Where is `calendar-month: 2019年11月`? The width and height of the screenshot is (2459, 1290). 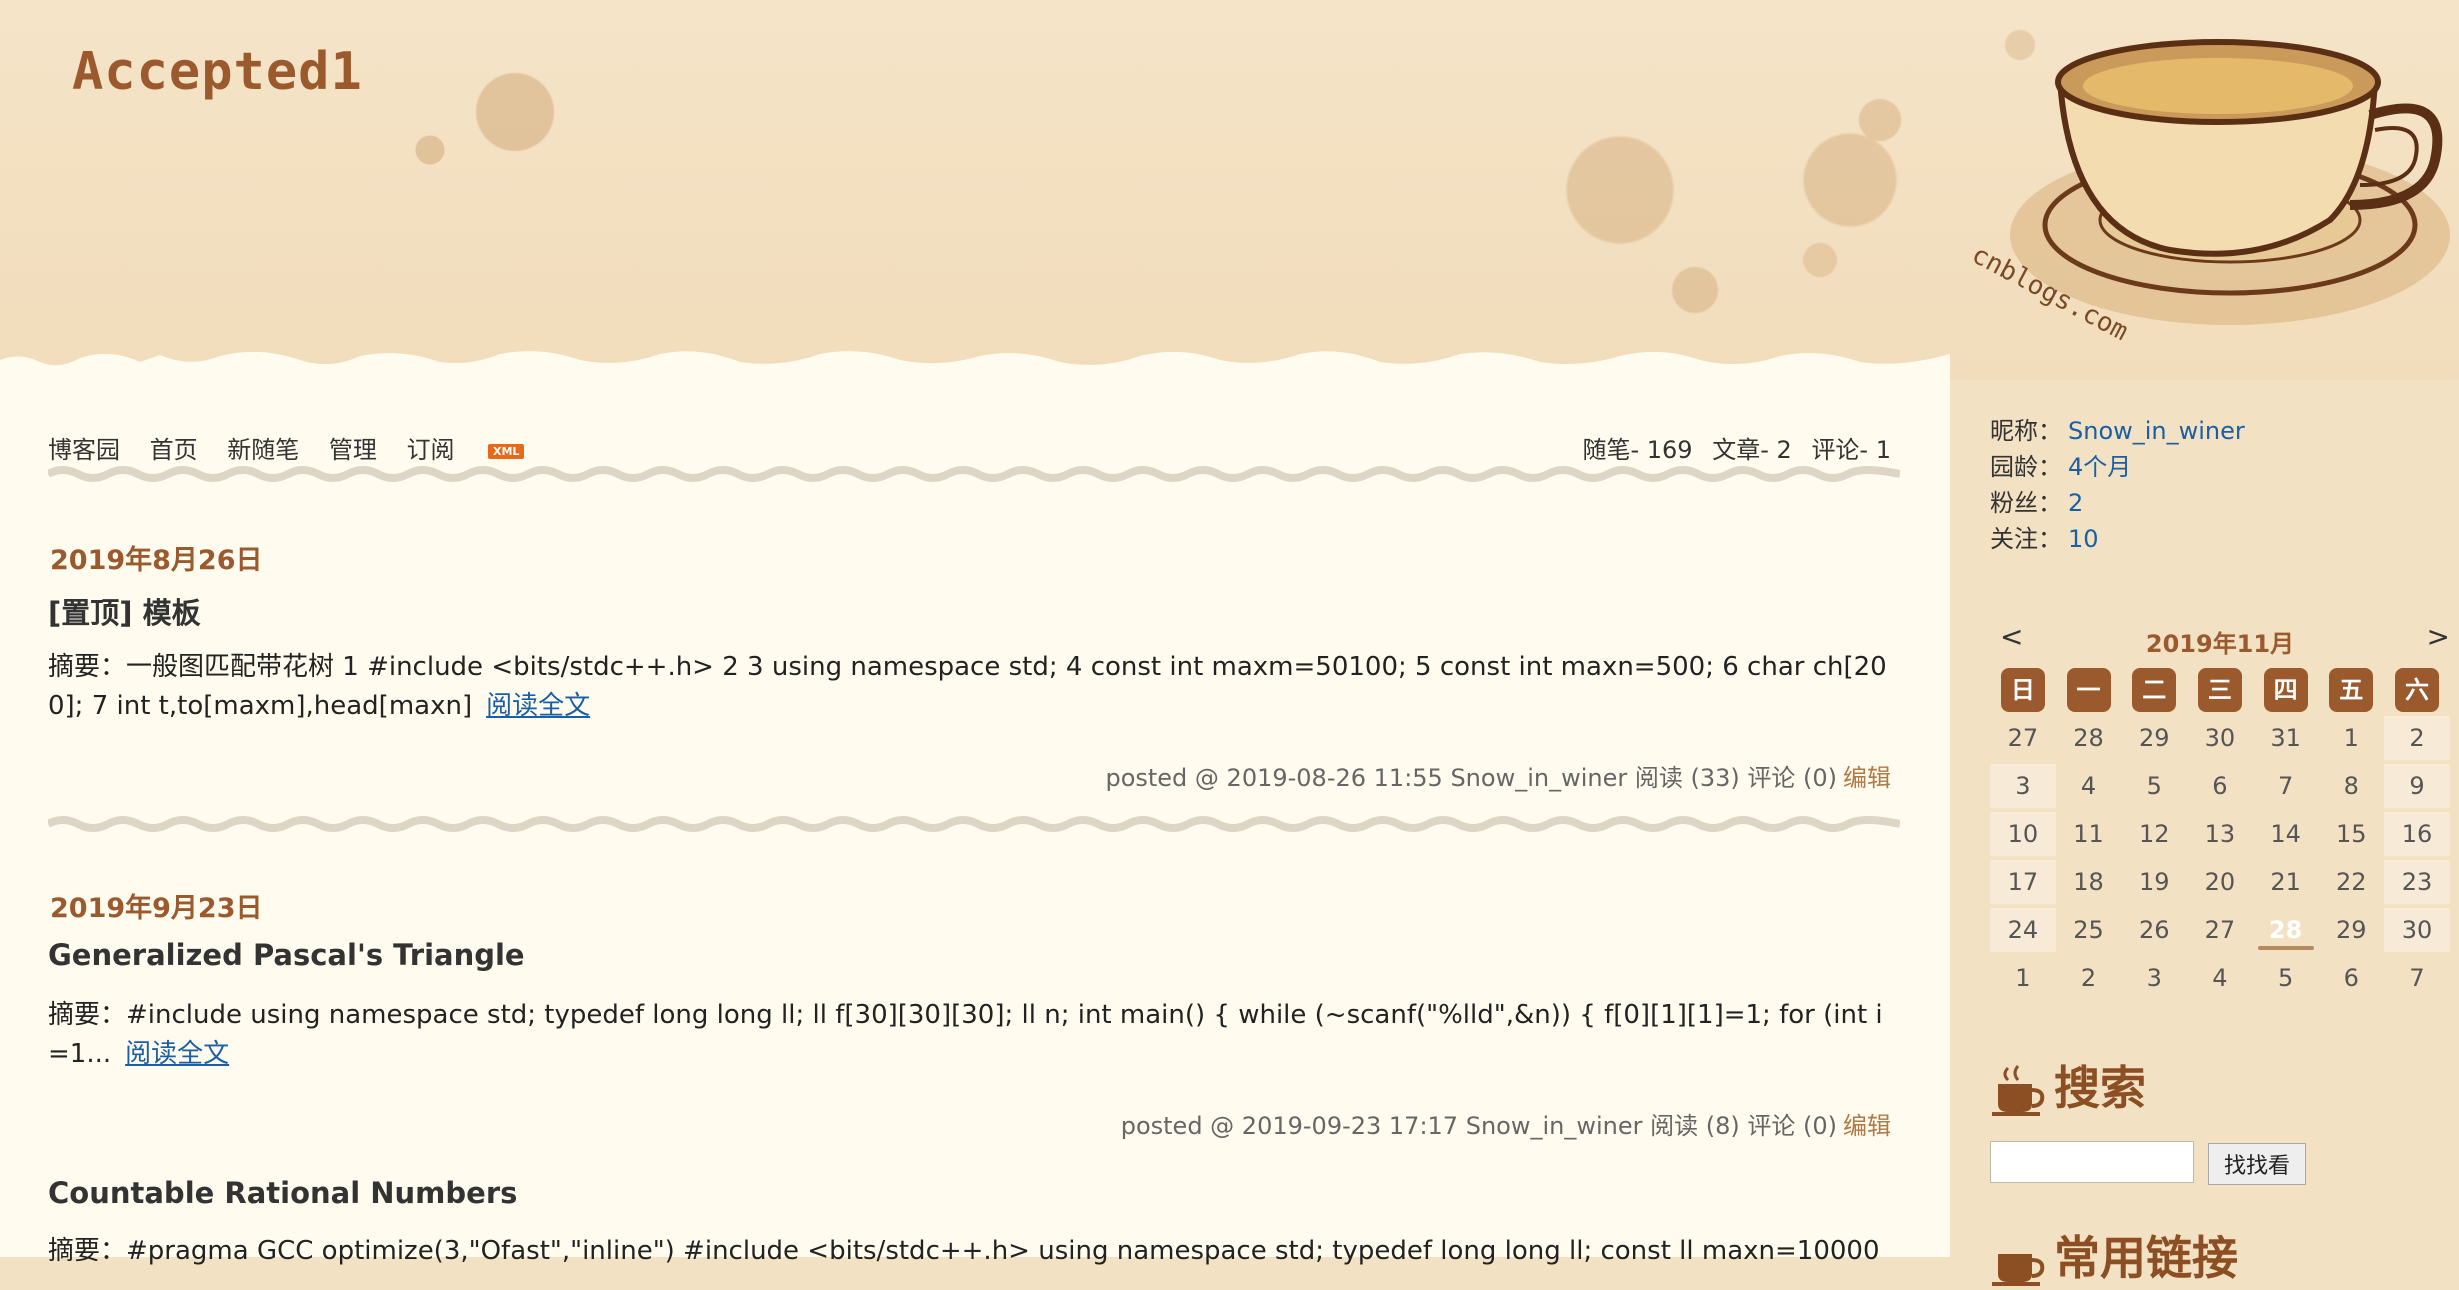 calendar-month: 2019年11月 is located at coordinates (2220, 644).